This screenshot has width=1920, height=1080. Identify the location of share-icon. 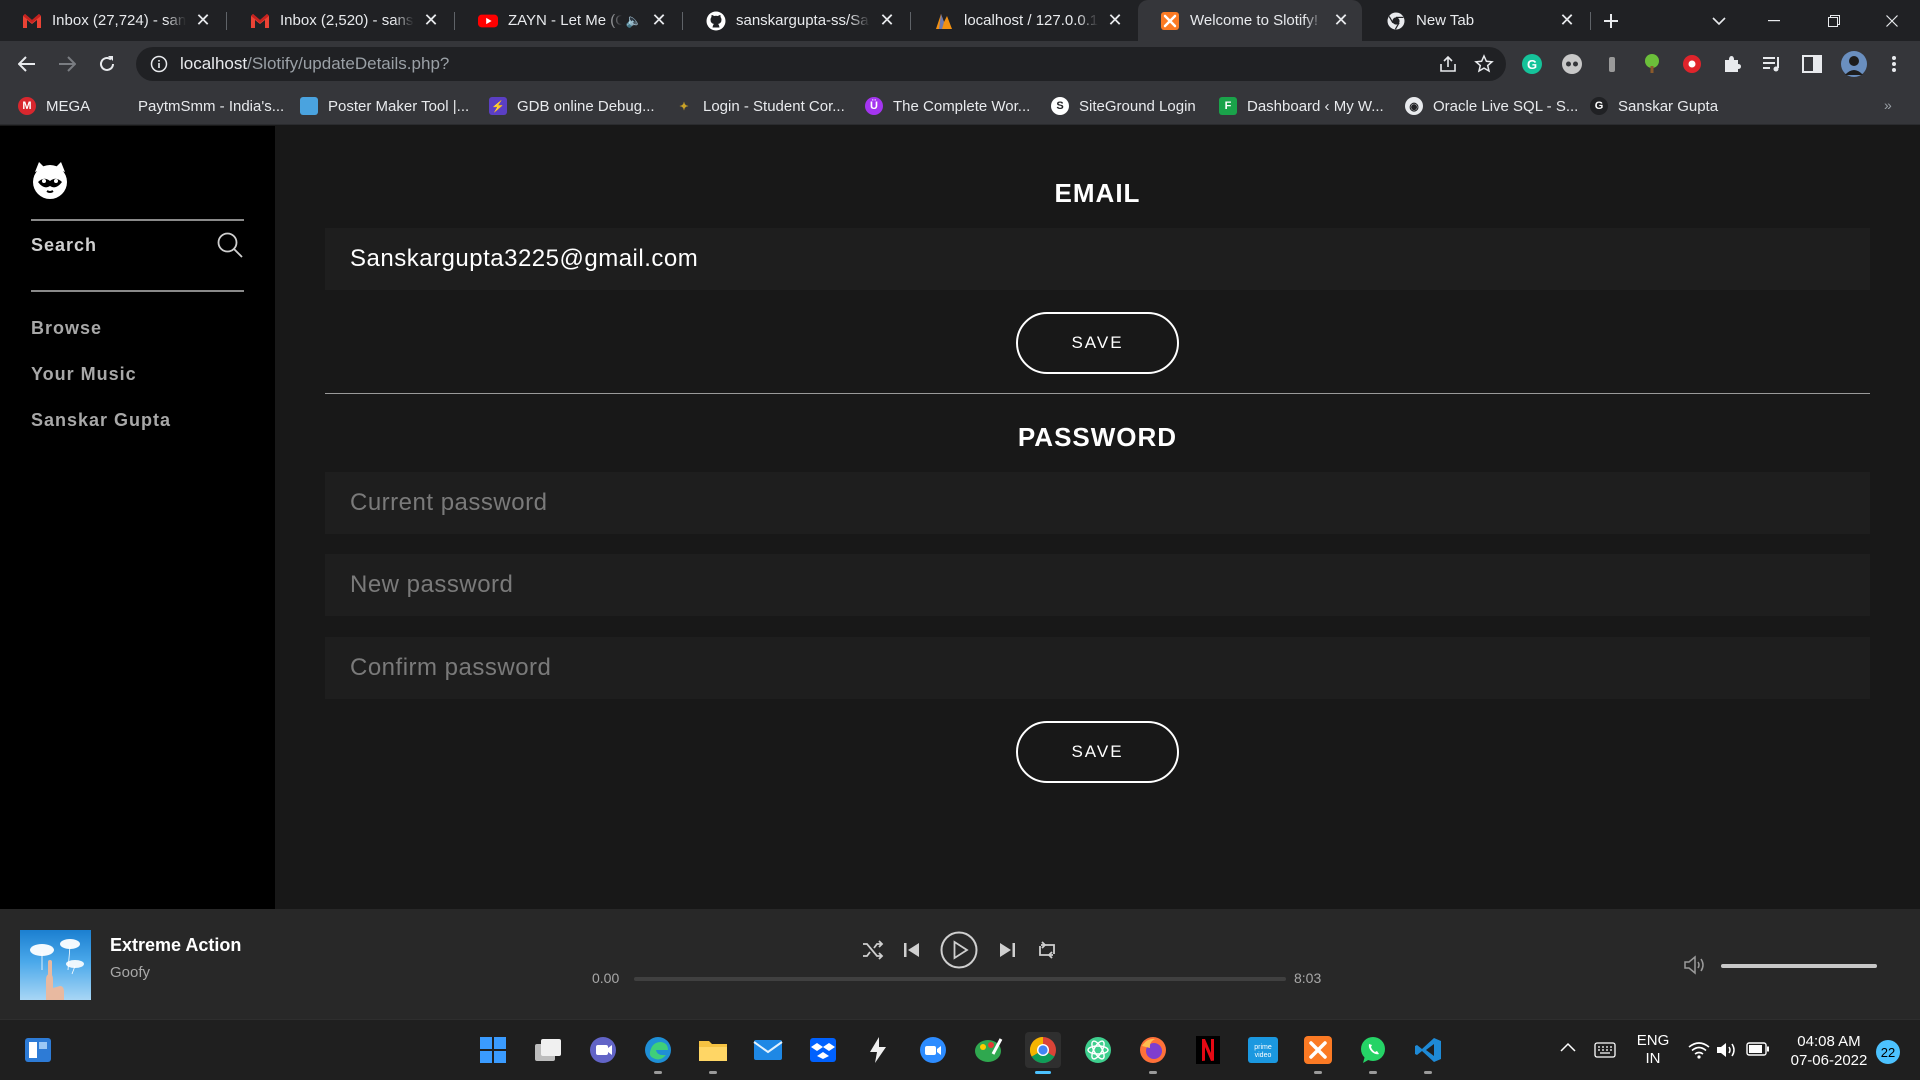
(1448, 64).